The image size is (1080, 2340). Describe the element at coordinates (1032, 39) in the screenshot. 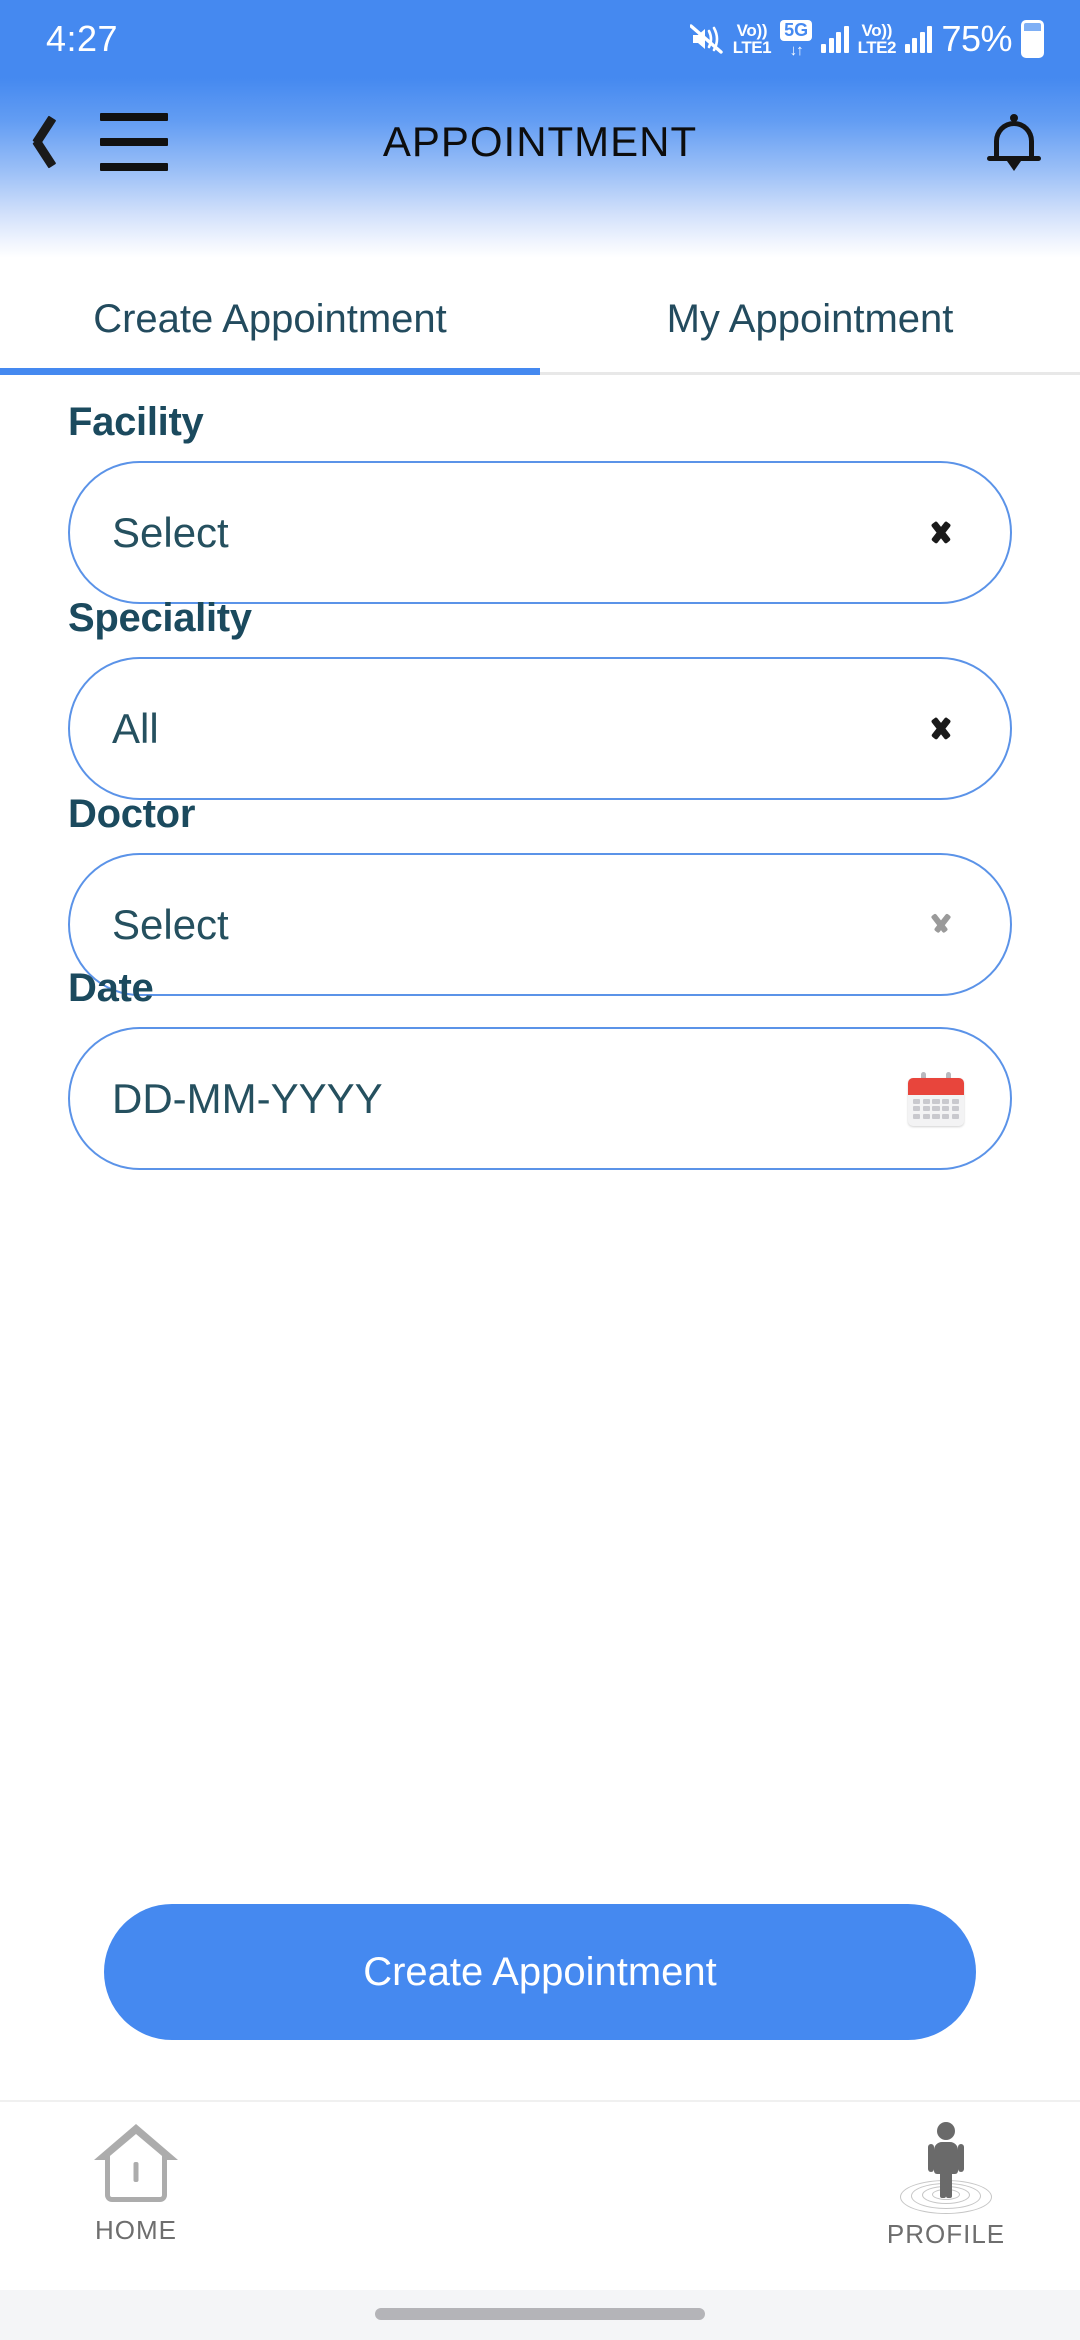

I see `battery-icon` at that location.